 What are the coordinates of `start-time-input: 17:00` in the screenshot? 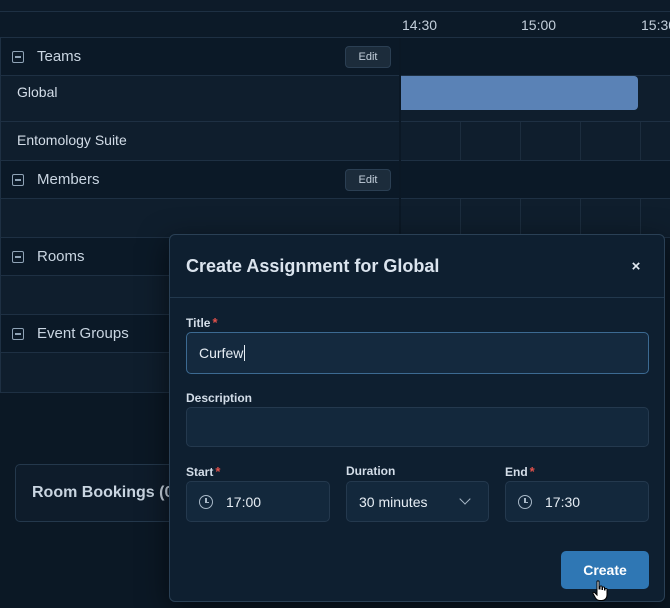 It's located at (258, 501).